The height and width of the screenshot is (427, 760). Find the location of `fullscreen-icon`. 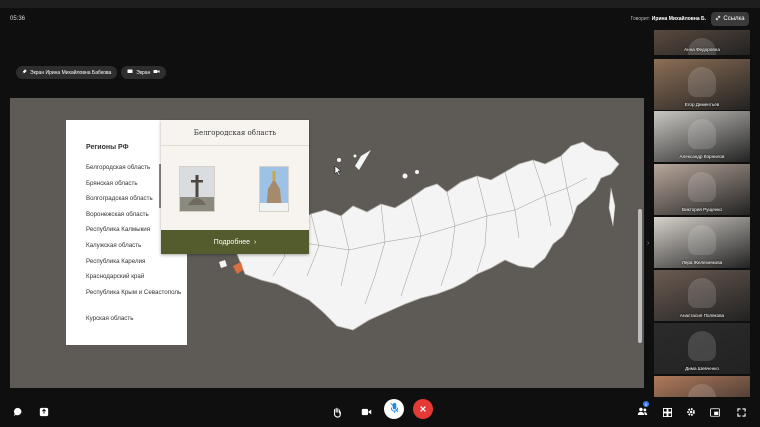

fullscreen-icon is located at coordinates (741, 412).